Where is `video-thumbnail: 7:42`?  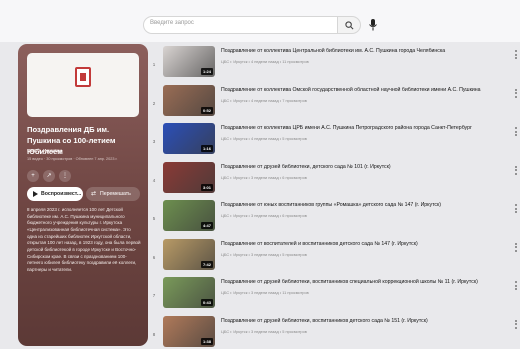 video-thumbnail: 7:42 is located at coordinates (189, 254).